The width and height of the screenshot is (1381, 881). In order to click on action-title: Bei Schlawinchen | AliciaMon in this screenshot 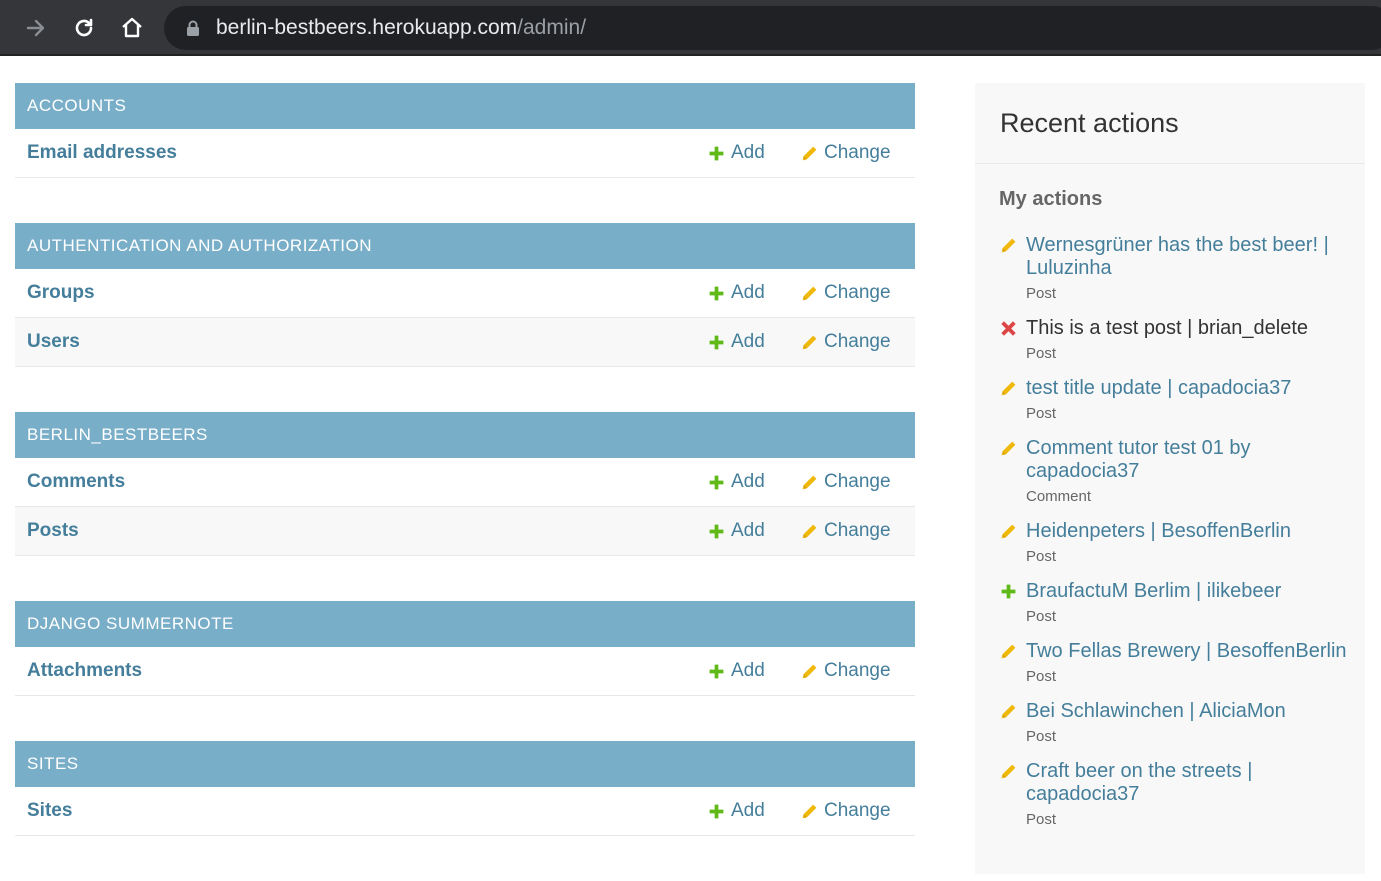, I will do `click(1191, 711)`.